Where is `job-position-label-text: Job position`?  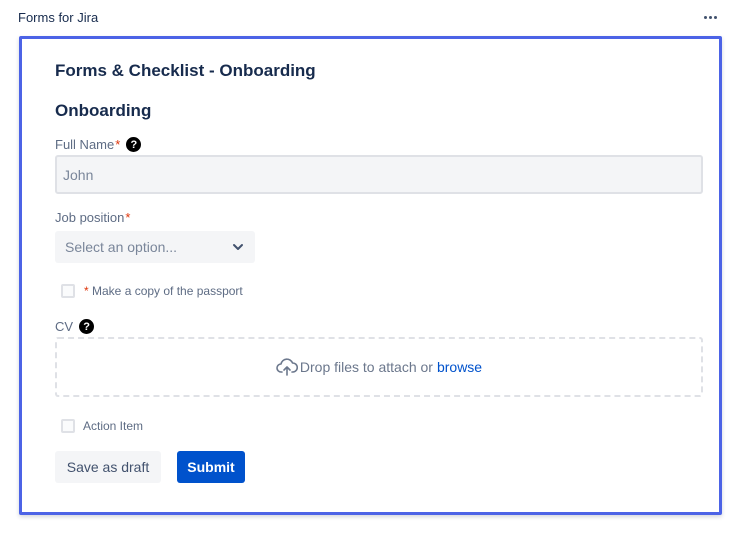 job-position-label-text: Job position is located at coordinates (90, 217).